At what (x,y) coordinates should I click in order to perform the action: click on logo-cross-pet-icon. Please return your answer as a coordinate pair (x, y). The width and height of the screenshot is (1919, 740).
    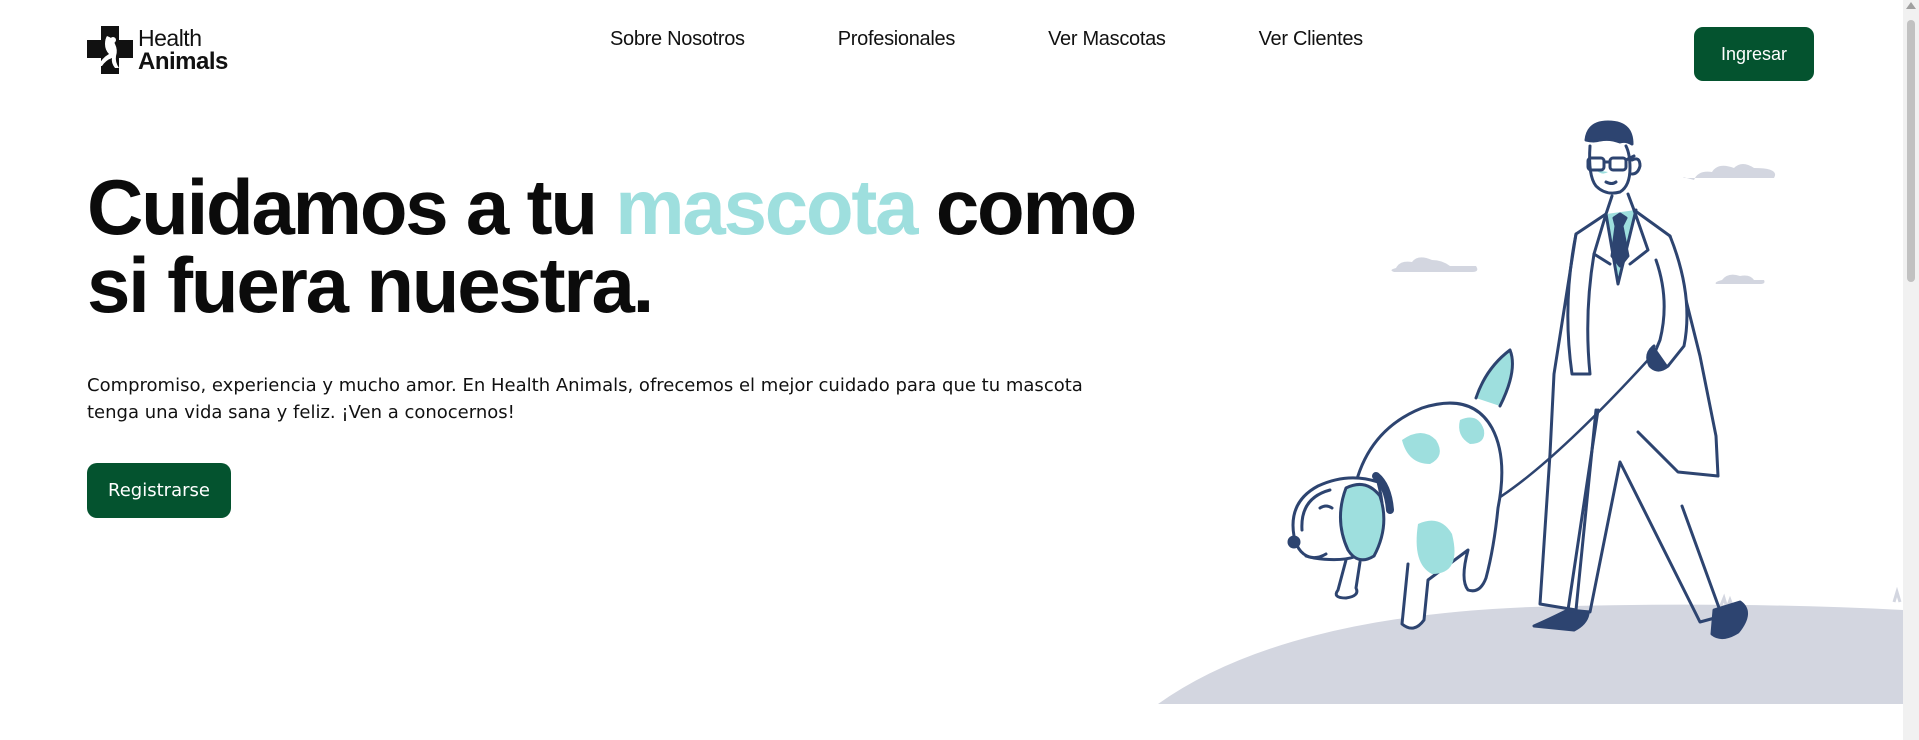
    Looking at the image, I should click on (110, 50).